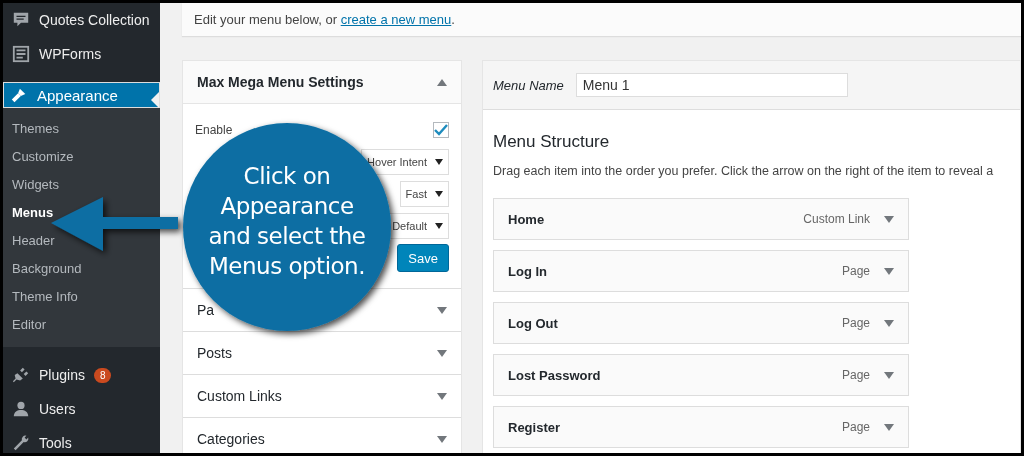  I want to click on callout-text: Click on, so click(287, 176).